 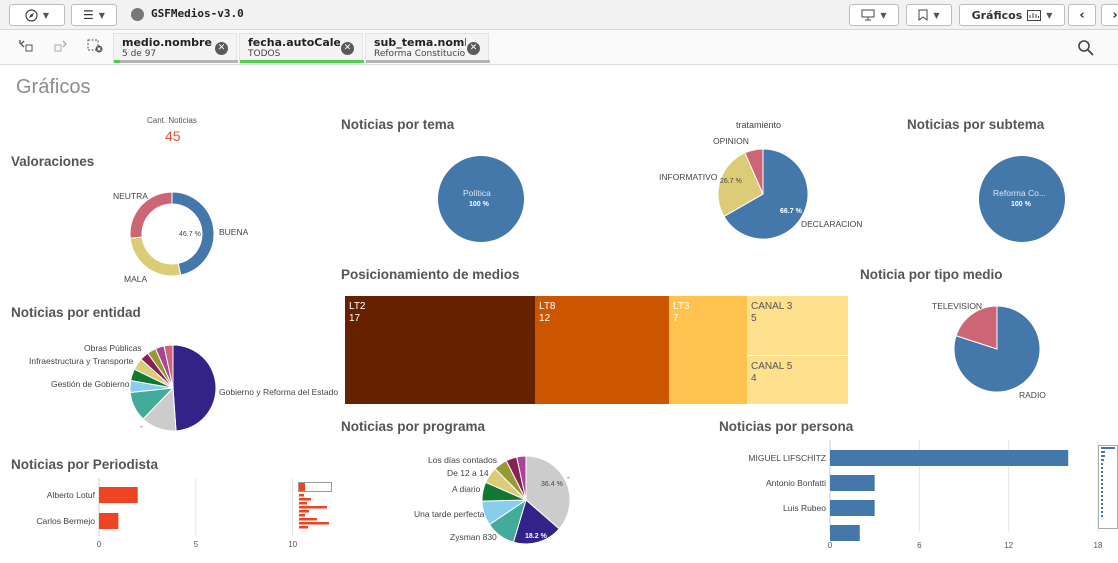 I want to click on data-label: Los días contados, so click(x=462, y=460).